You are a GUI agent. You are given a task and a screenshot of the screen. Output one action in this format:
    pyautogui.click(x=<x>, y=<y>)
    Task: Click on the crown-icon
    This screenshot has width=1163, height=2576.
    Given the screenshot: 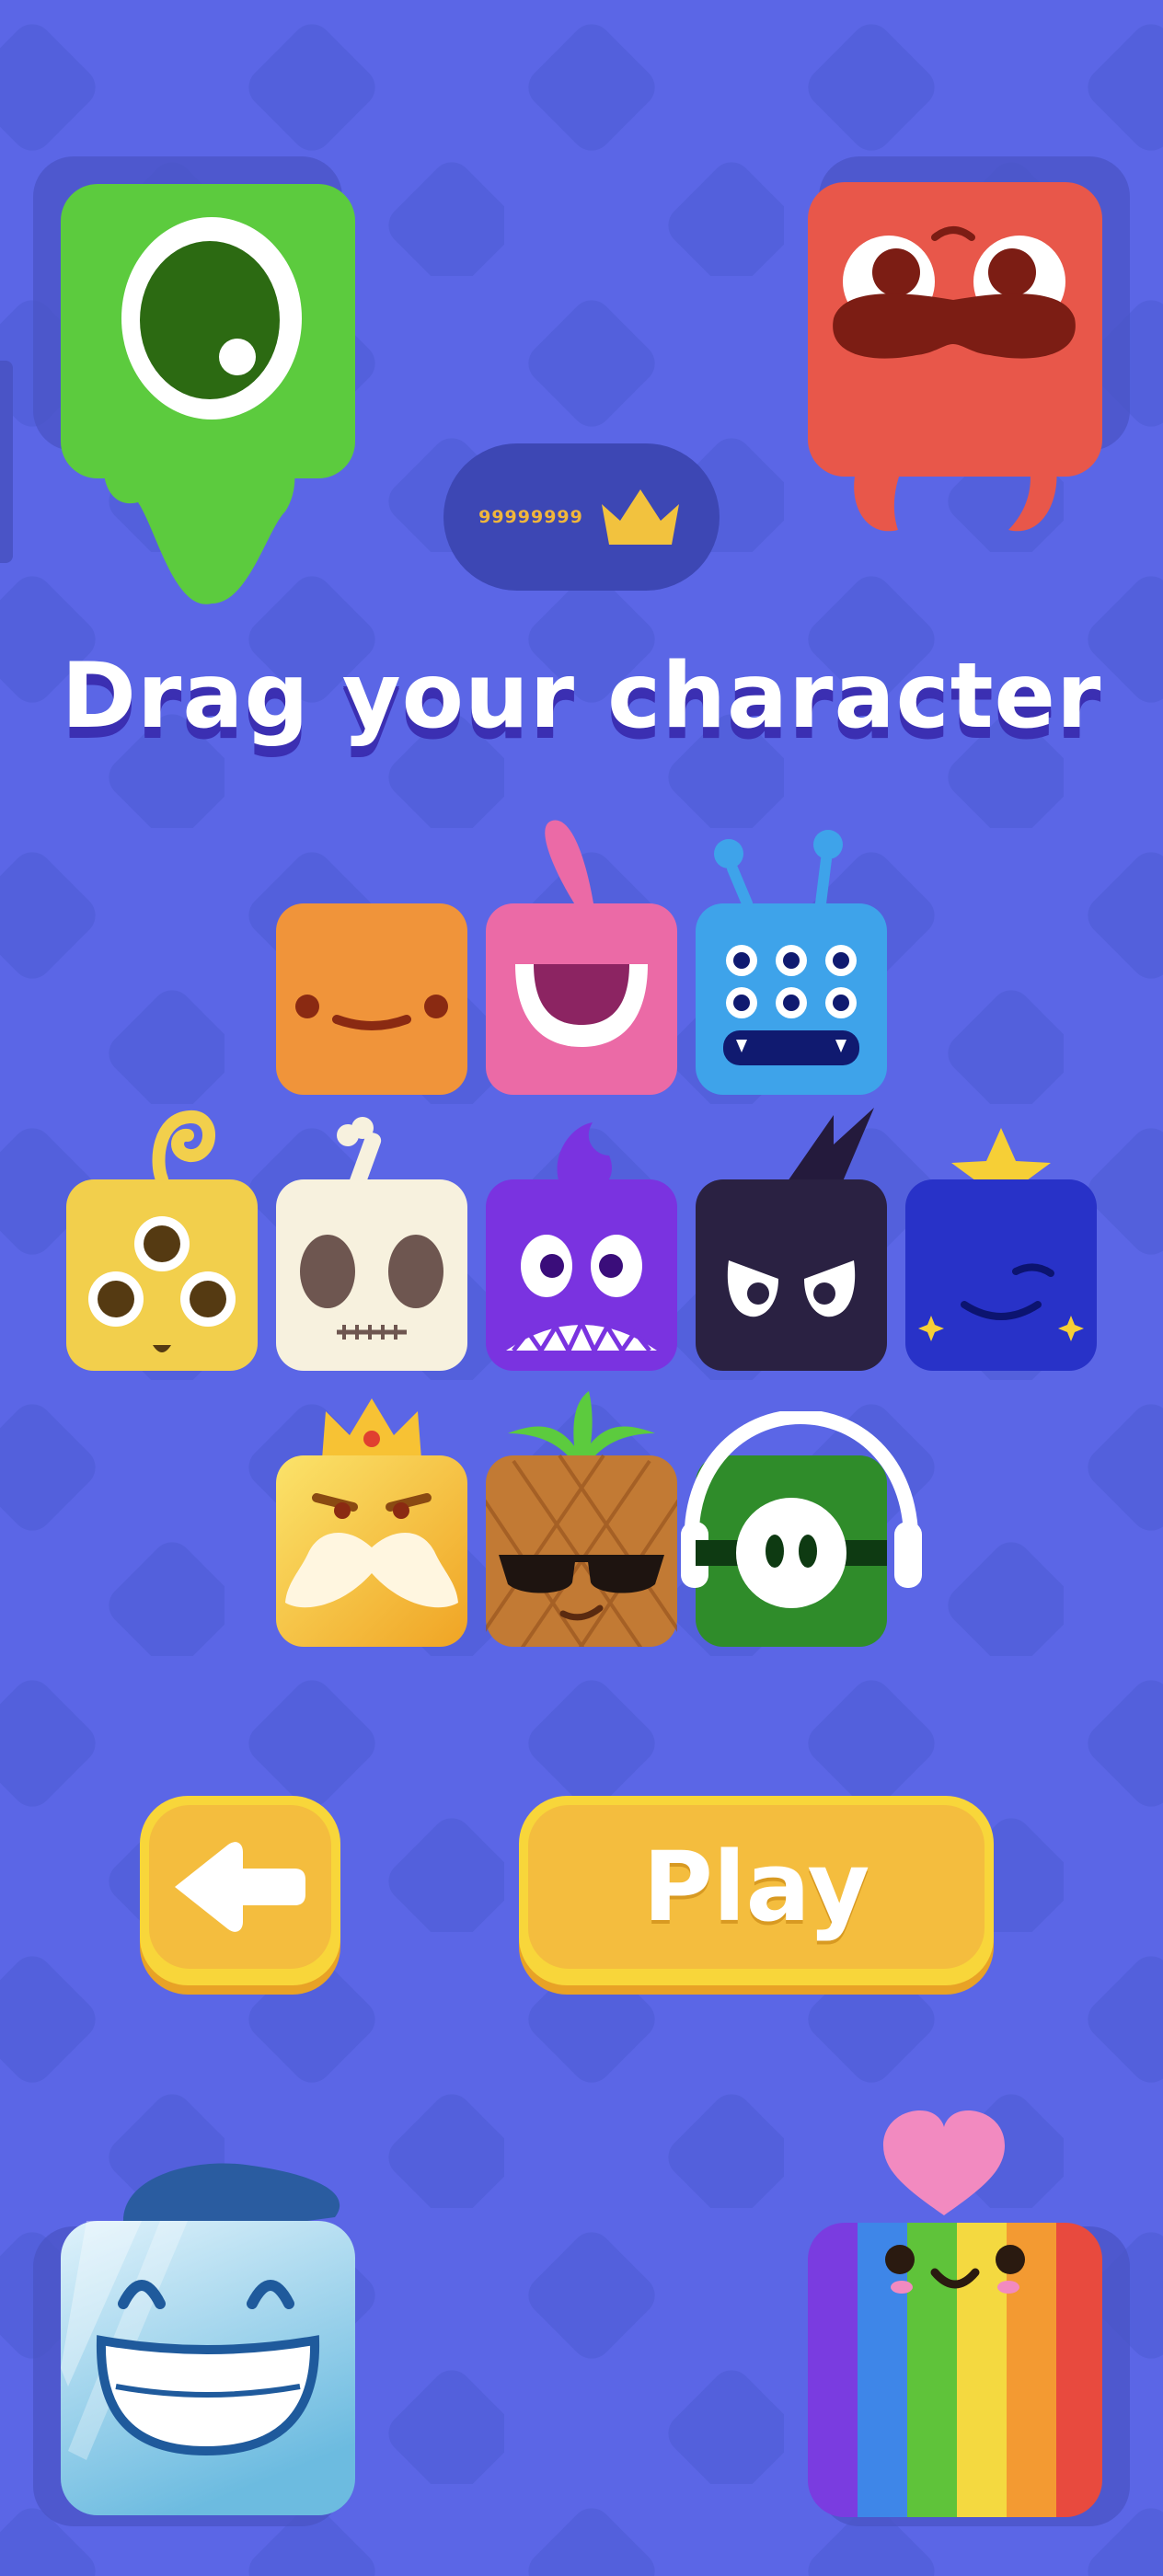 What is the action you would take?
    pyautogui.click(x=640, y=517)
    